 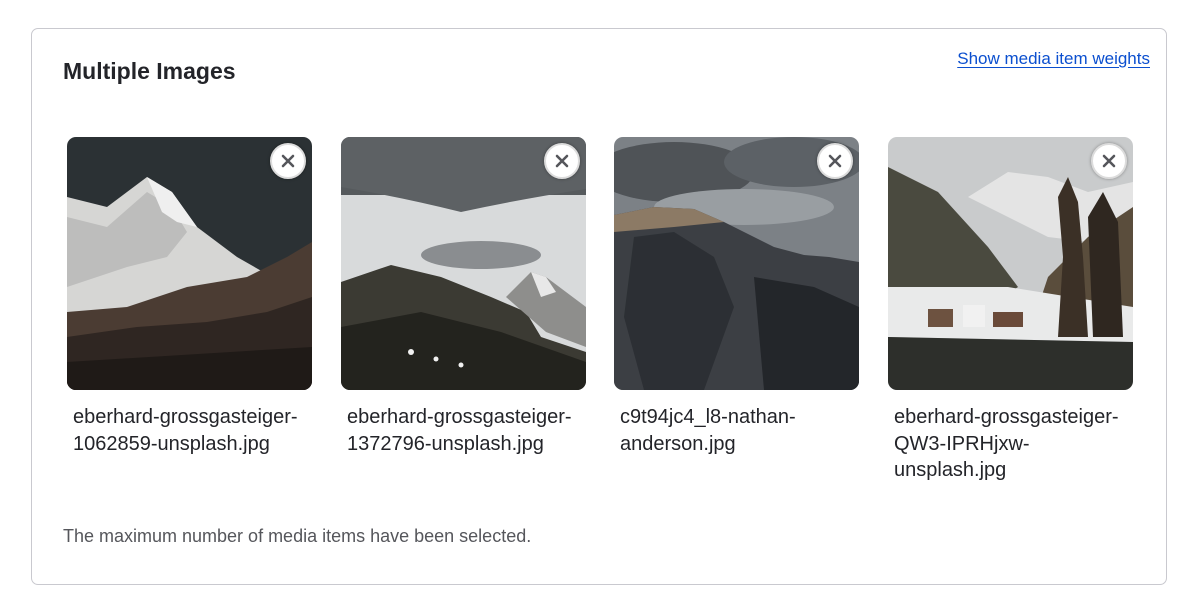 I want to click on media-filename: c9t94jc4_l8-nathan-anderson.jpg, so click(x=708, y=430).